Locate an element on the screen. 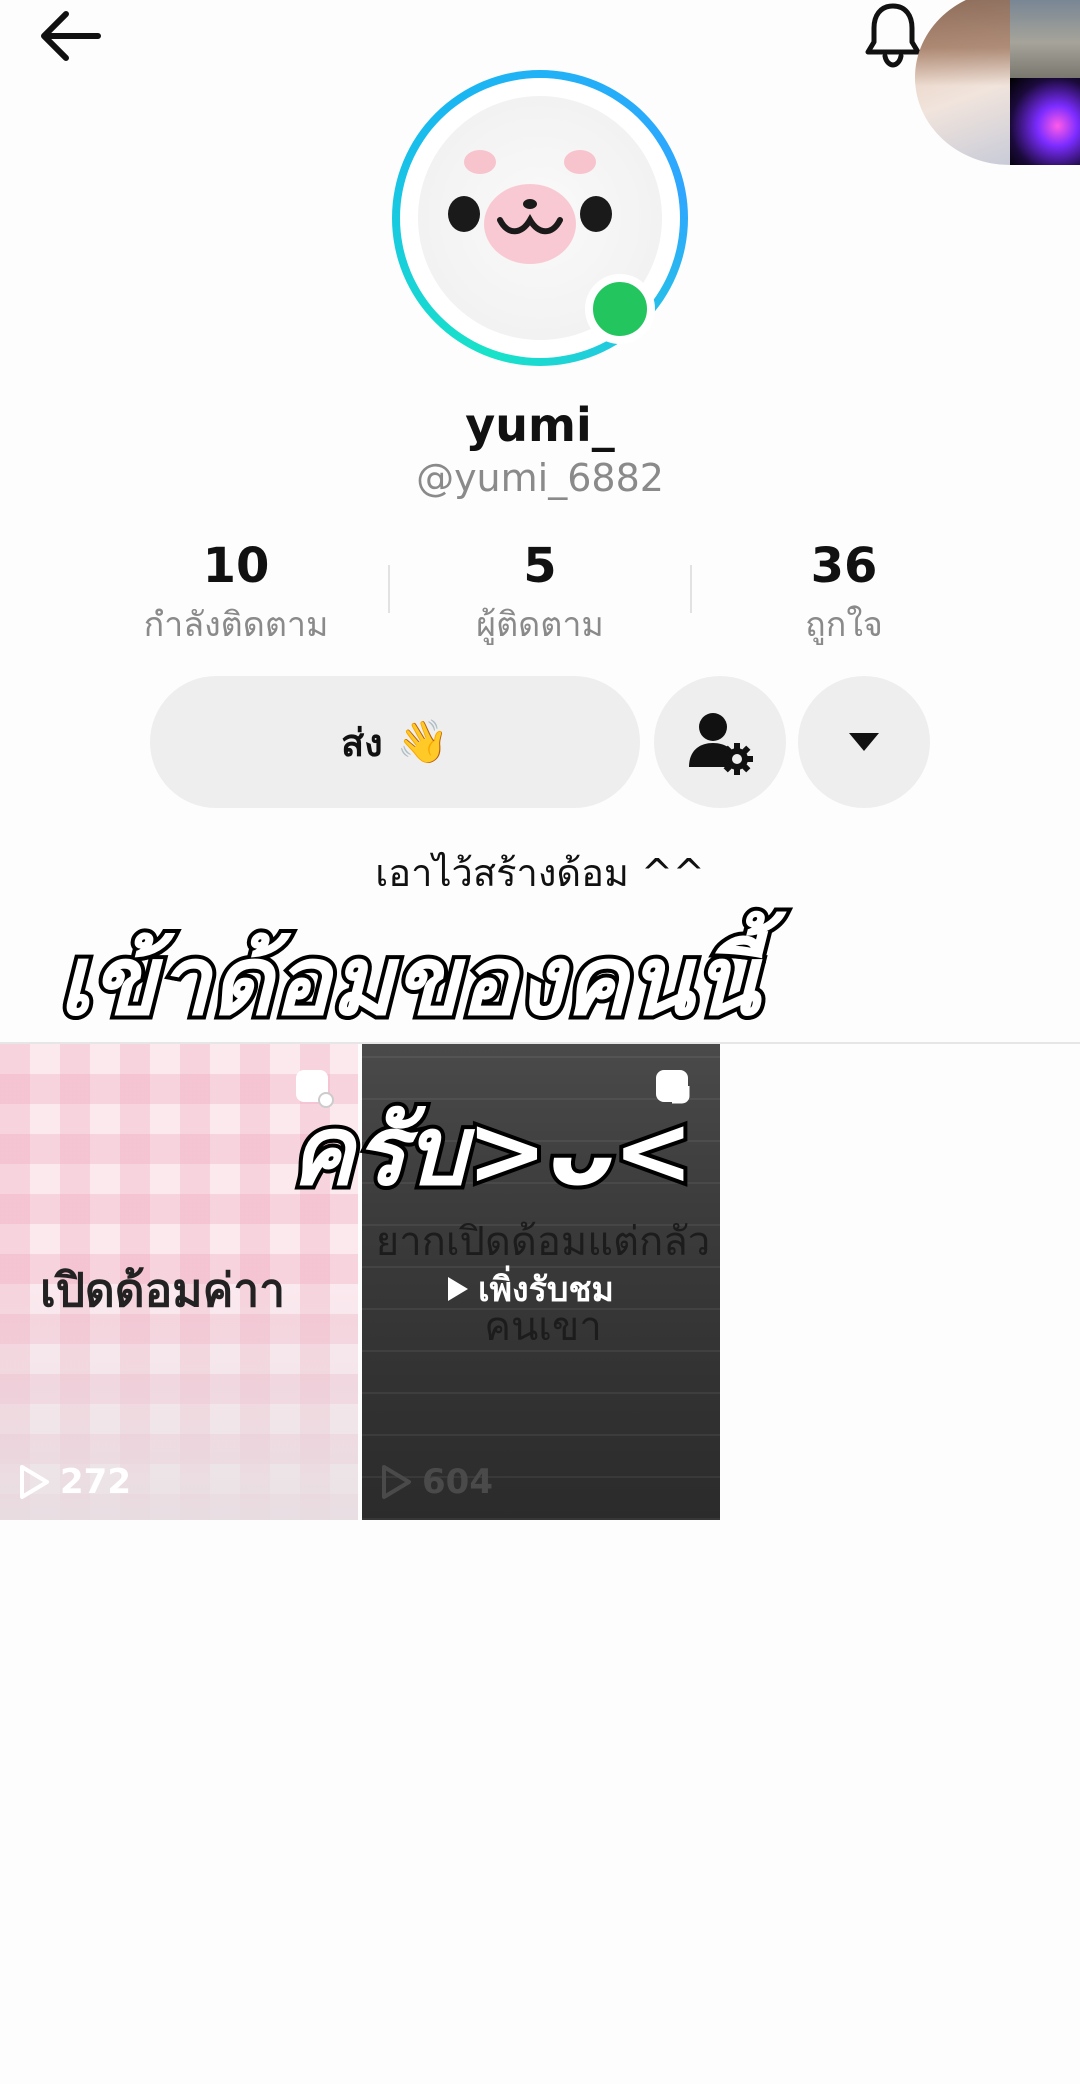 This screenshot has width=1080, height=2084. profile-settings-button is located at coordinates (720, 742).